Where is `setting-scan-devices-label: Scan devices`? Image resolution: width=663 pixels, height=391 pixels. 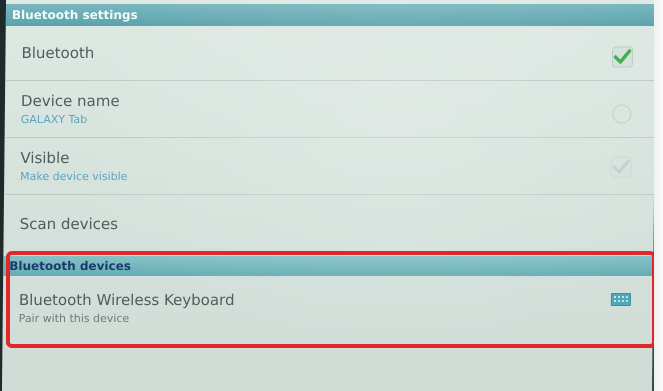 setting-scan-devices-label: Scan devices is located at coordinates (69, 224).